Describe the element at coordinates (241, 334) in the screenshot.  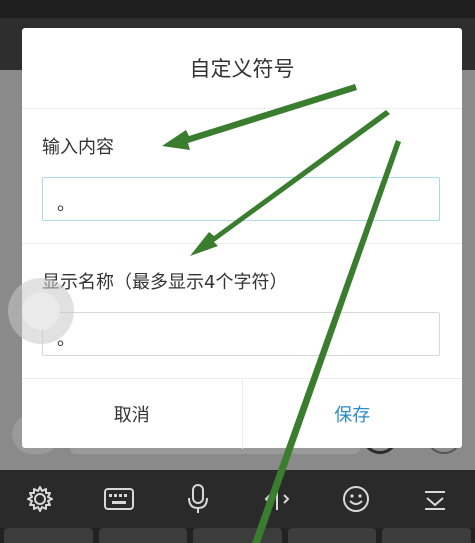
I see `display-name-input: 。` at that location.